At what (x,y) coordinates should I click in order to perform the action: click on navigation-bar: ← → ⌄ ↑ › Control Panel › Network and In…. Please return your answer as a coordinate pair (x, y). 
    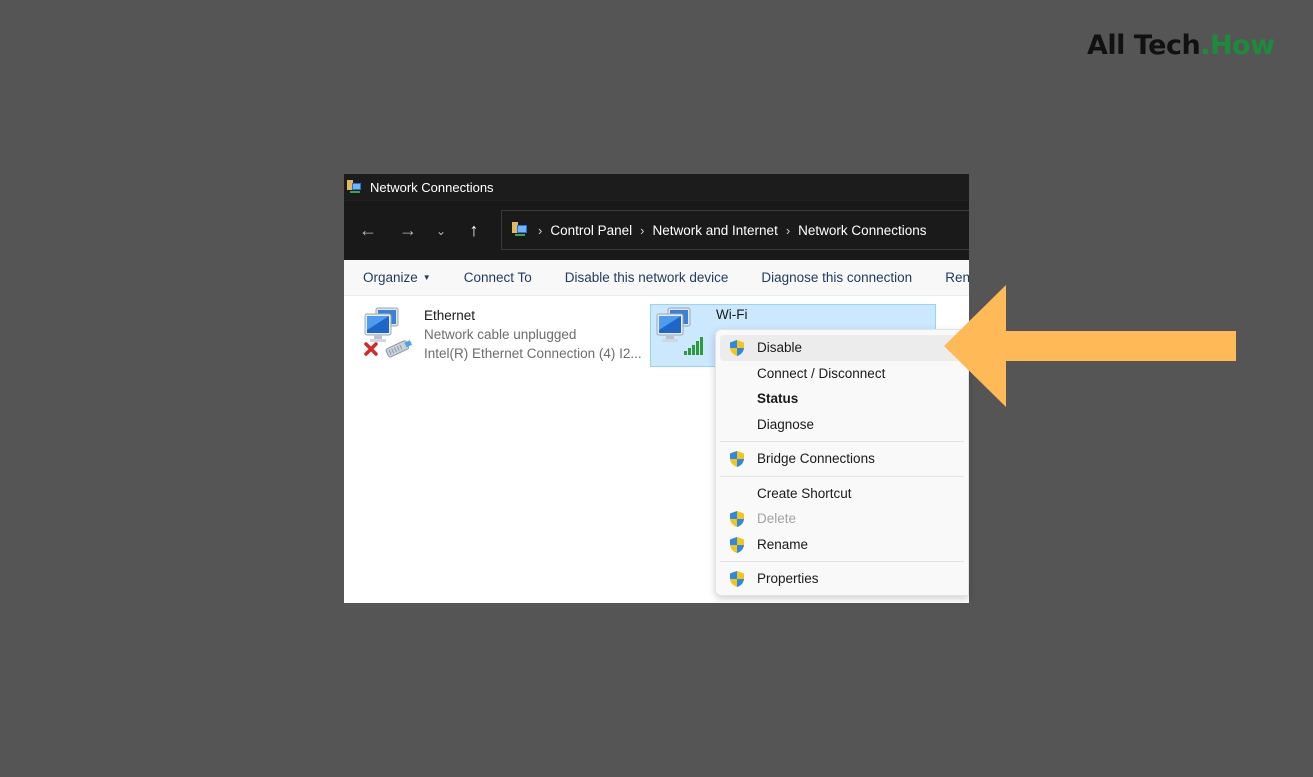
    Looking at the image, I should click on (656, 230).